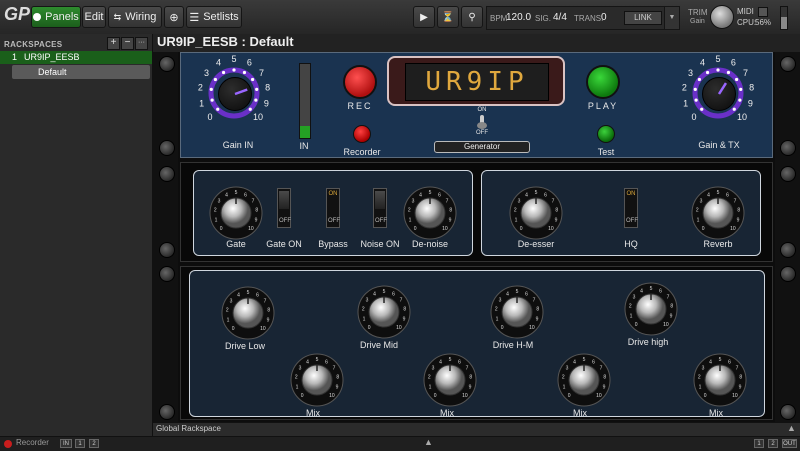 The width and height of the screenshot is (800, 451). I want to click on trans-value: 0, so click(604, 17).